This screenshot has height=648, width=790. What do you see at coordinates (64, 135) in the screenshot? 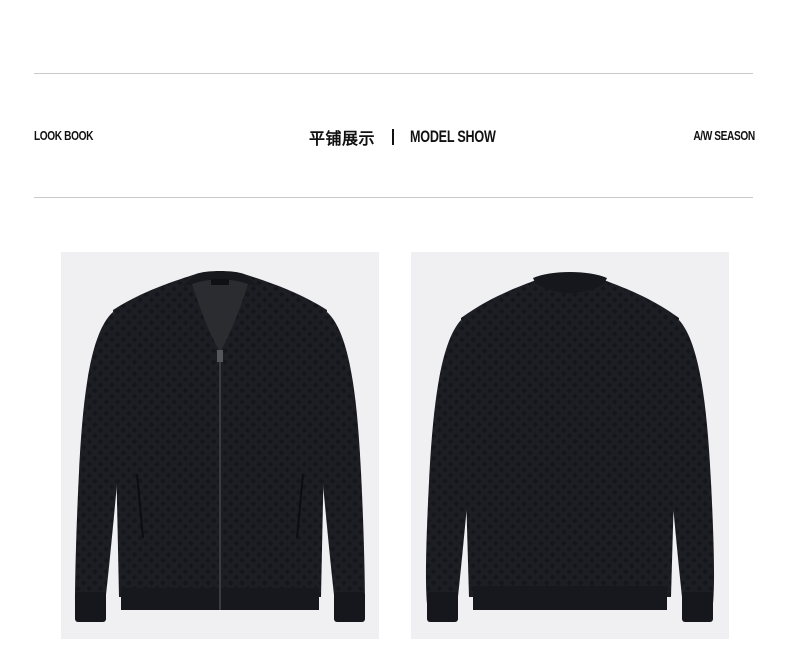
I see `look-book-label: LOOK BOOK` at bounding box center [64, 135].